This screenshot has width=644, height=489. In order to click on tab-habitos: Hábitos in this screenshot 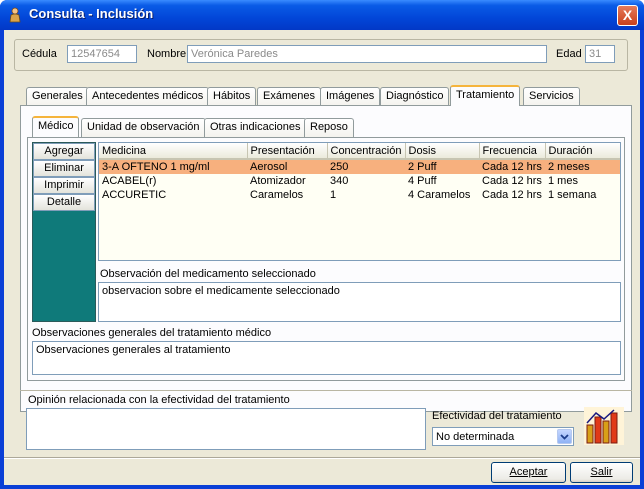, I will do `click(232, 96)`.